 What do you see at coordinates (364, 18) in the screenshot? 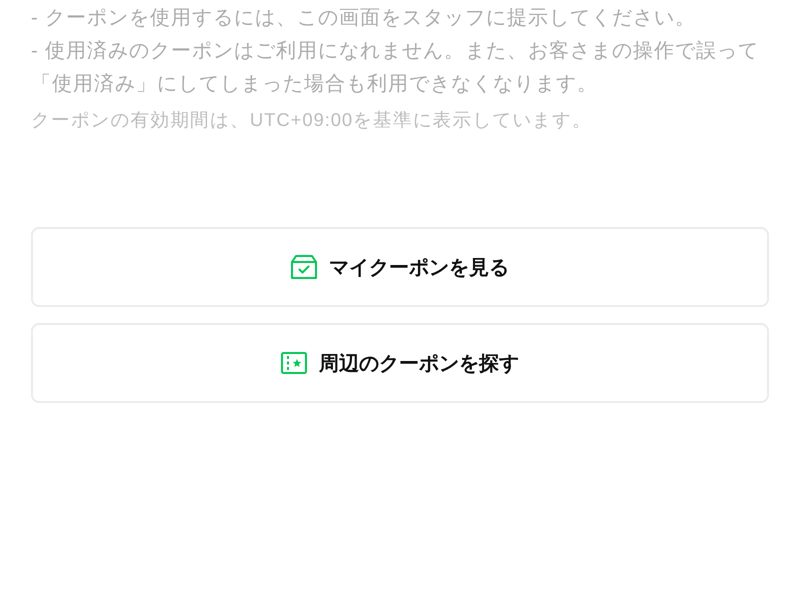
I see `note-text: - クーポンを使用するには、この画面をスタッフに提示してください。` at bounding box center [364, 18].